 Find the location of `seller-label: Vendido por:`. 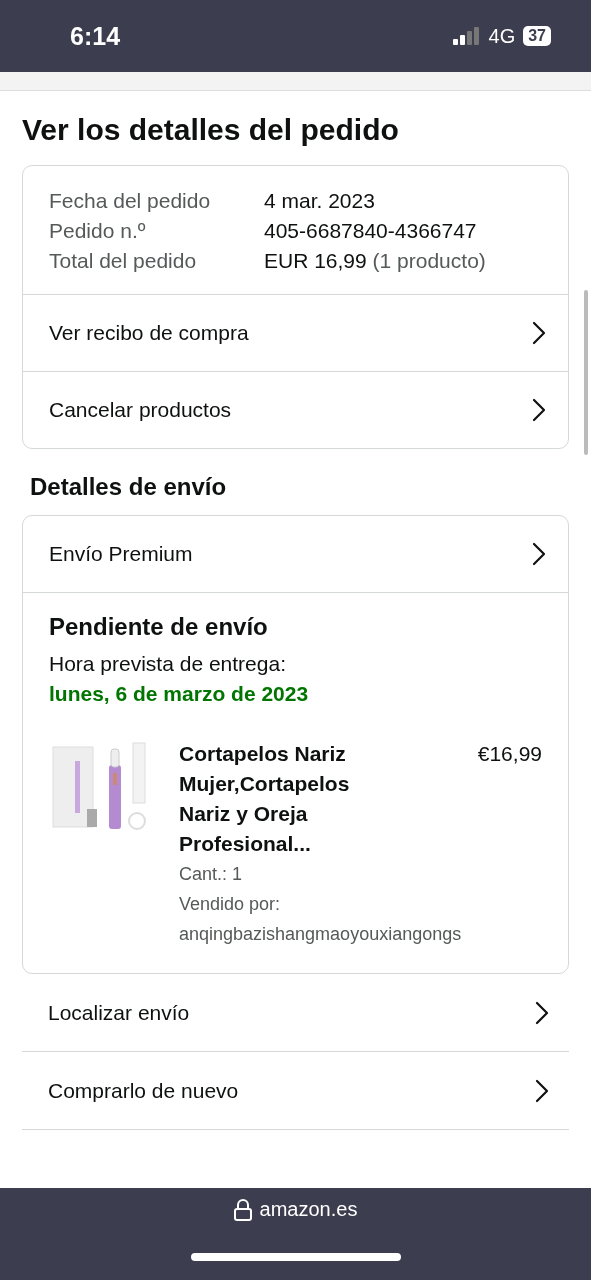

seller-label: Vendido por: is located at coordinates (230, 904).